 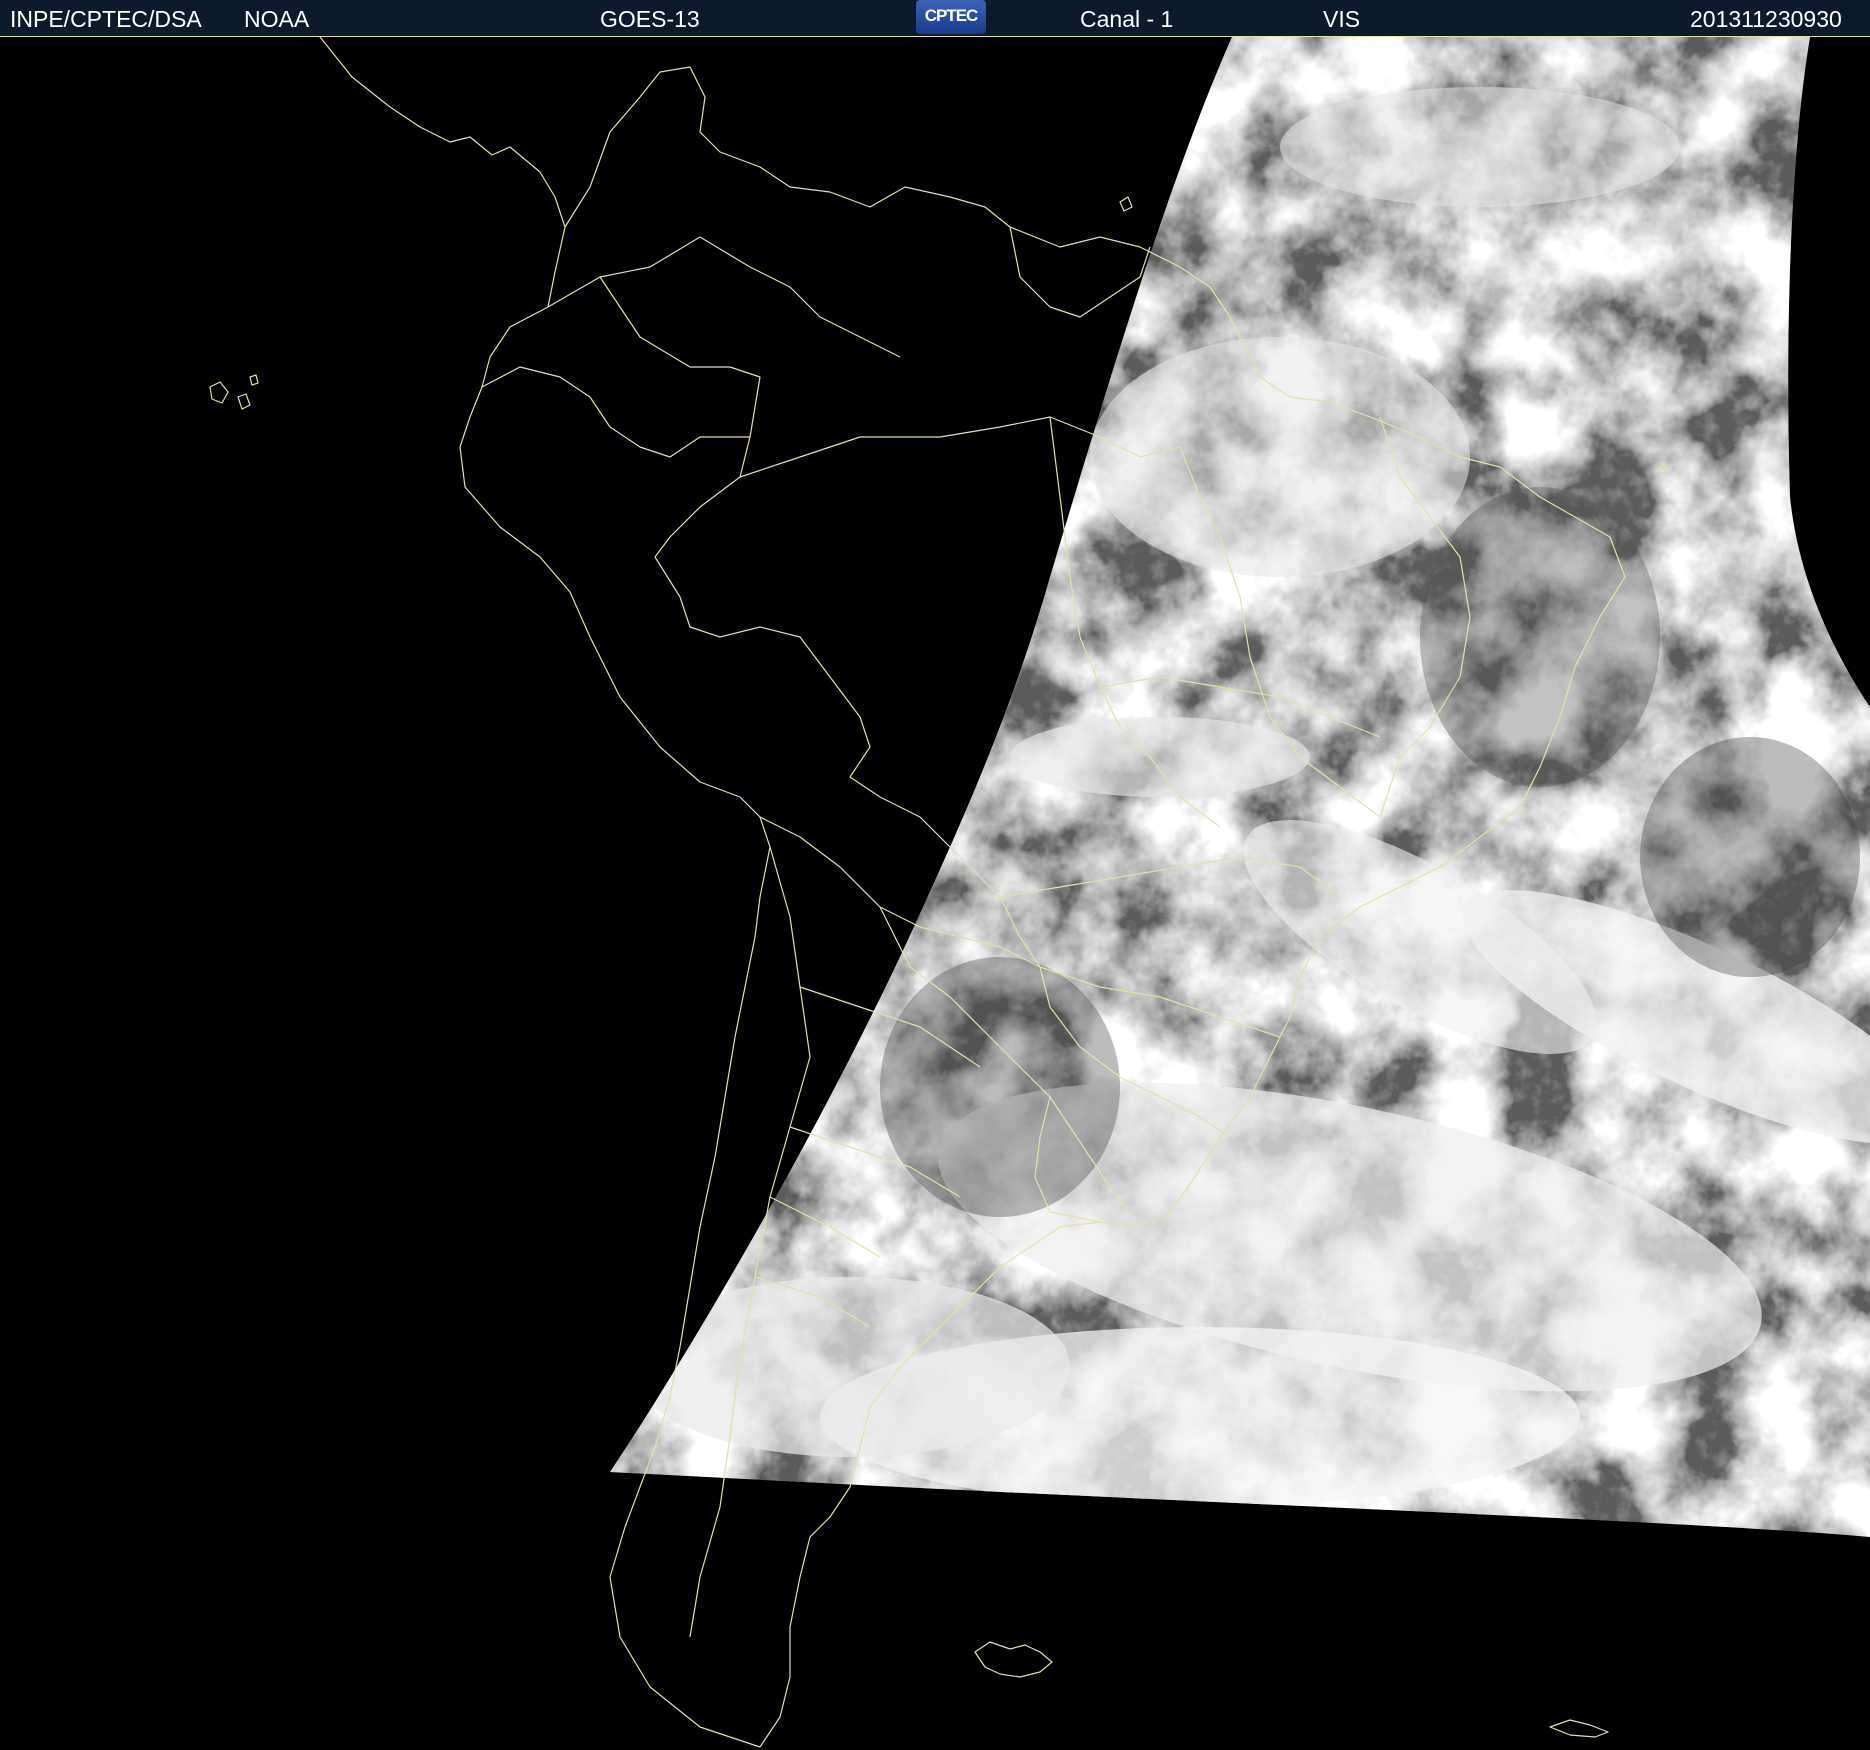 I want to click on satellite-label: GOES-13, so click(x=650, y=19).